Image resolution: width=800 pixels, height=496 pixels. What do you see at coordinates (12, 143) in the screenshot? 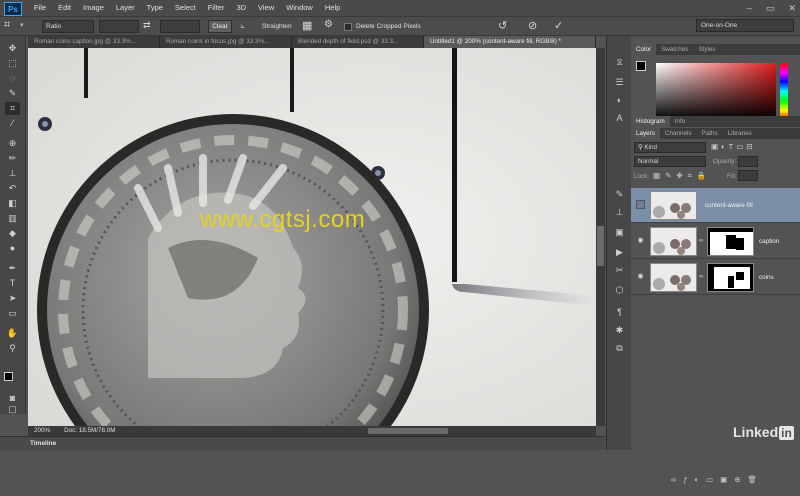
I see `healing-brush-tool-icon: ⊕` at bounding box center [12, 143].